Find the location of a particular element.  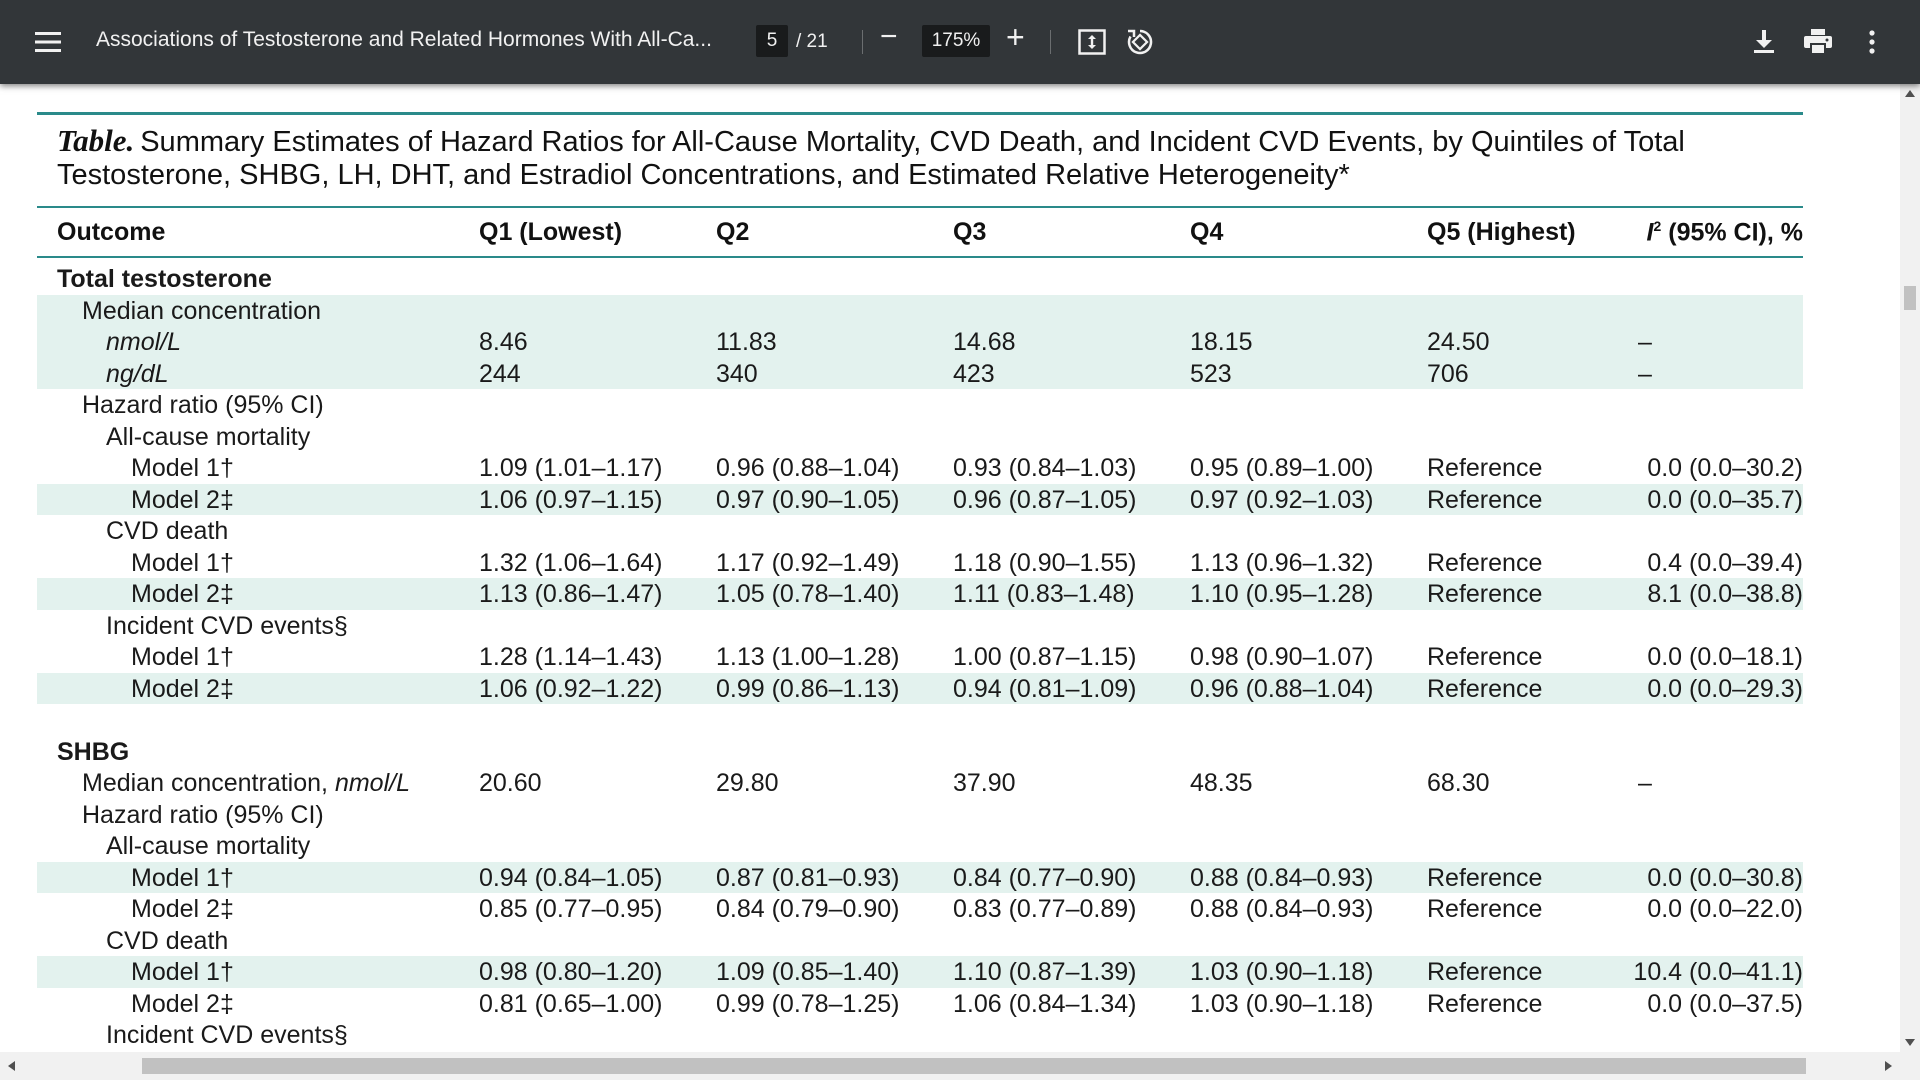

cell-q2: 1.13 (1.00–1.28) is located at coordinates (808, 657).